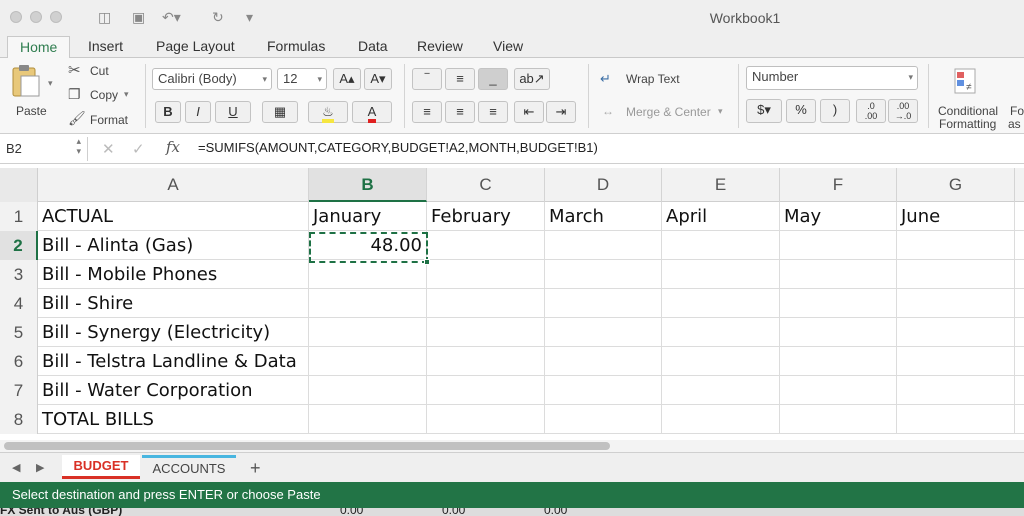  What do you see at coordinates (19, 274) in the screenshot?
I see `row-header-3: 3` at bounding box center [19, 274].